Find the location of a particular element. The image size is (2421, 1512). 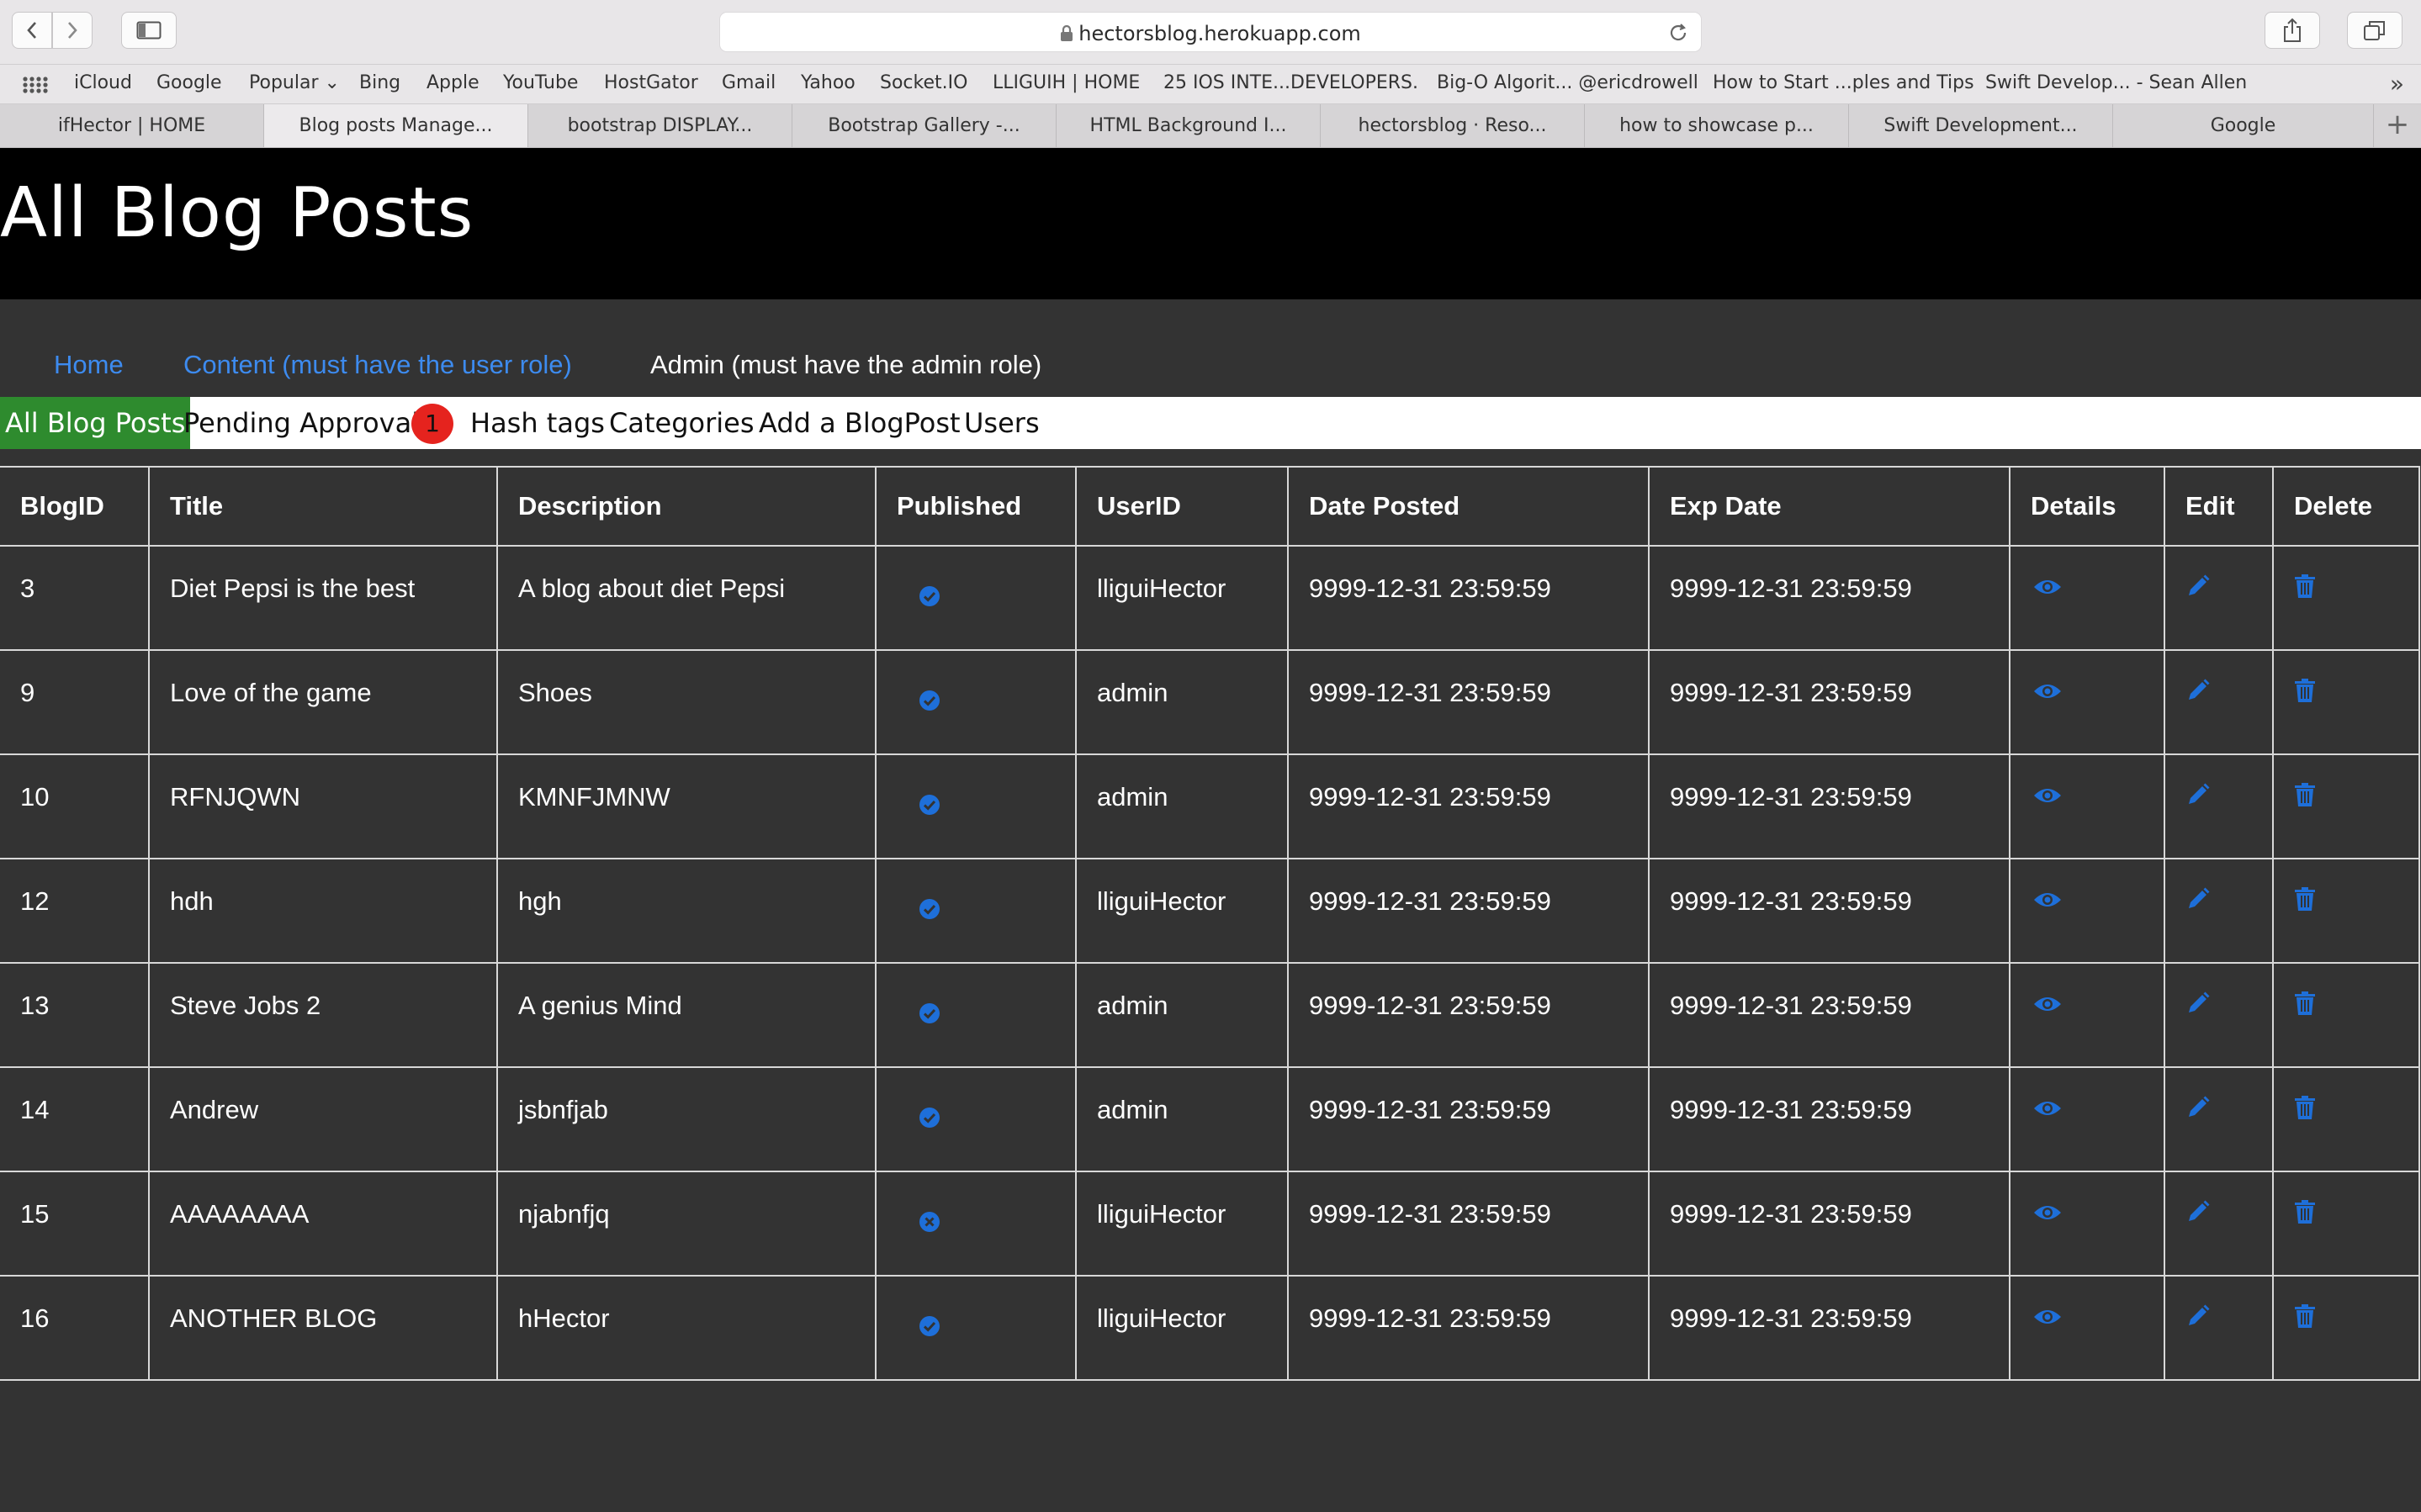

sidebar-toggle-button is located at coordinates (149, 30).